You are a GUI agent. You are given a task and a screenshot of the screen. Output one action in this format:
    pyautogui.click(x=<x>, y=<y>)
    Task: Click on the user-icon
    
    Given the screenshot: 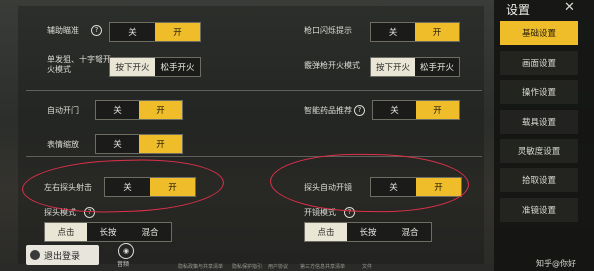 What is the action you would take?
    pyautogui.click(x=35, y=255)
    